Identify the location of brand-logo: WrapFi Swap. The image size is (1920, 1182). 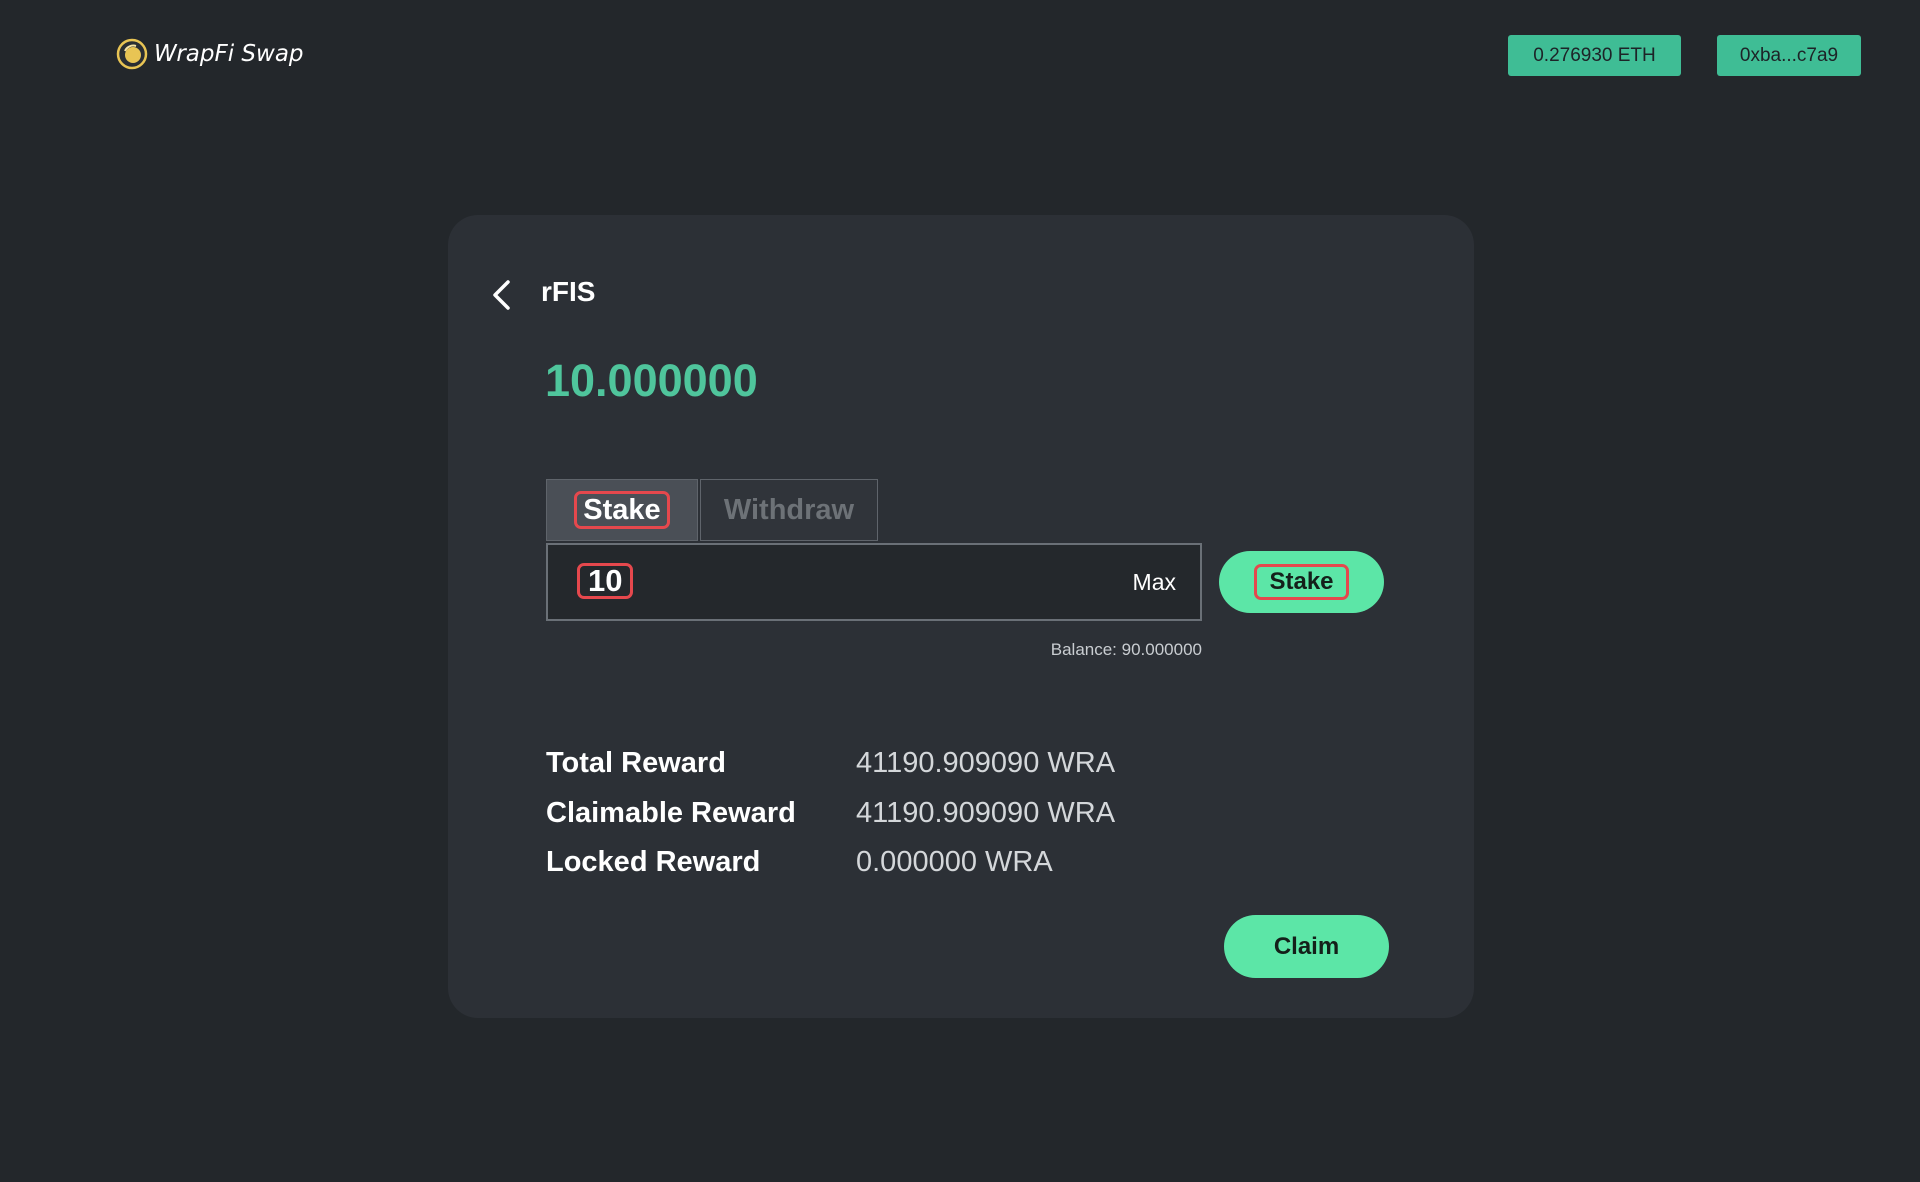
(210, 54).